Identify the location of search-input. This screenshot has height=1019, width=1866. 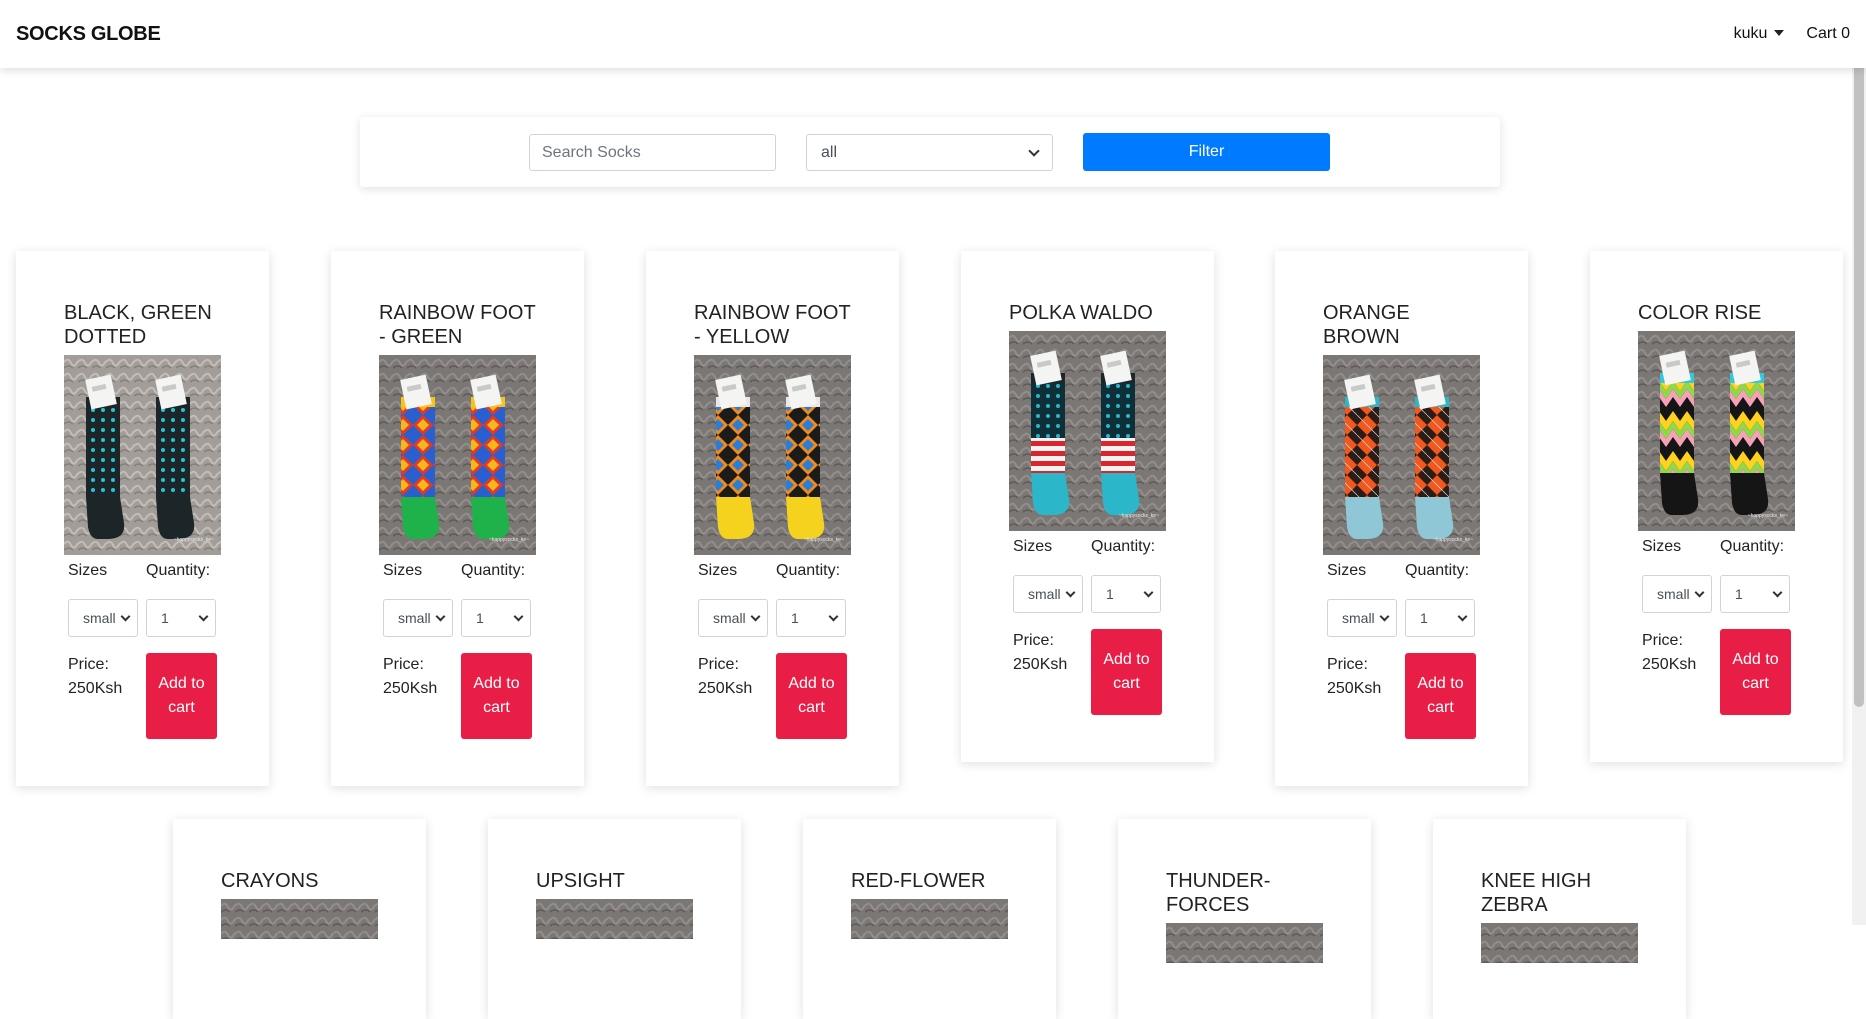
(652, 152).